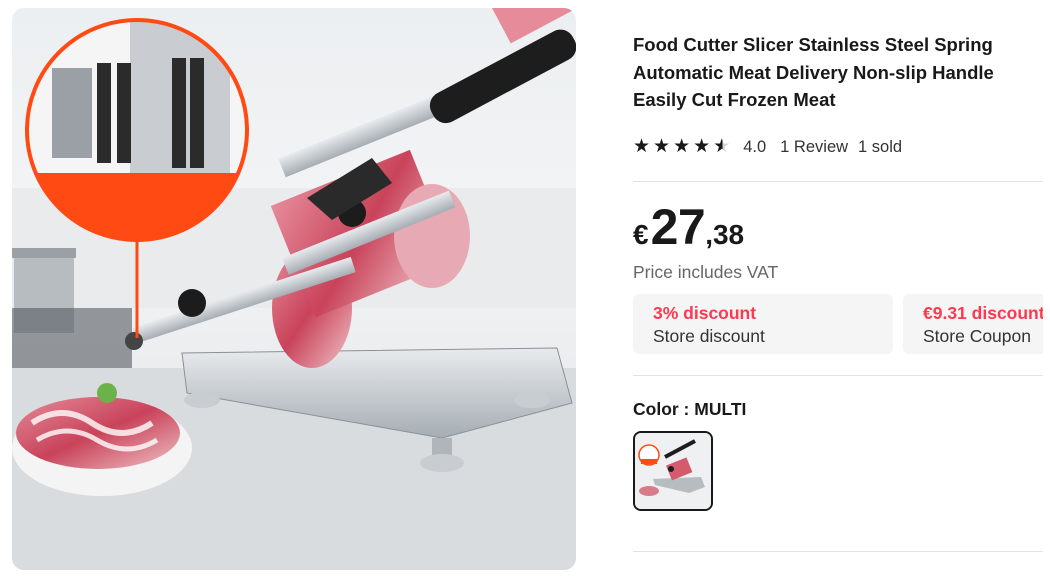 The width and height of the screenshot is (1050, 576). I want to click on color-option-multi, so click(673, 471).